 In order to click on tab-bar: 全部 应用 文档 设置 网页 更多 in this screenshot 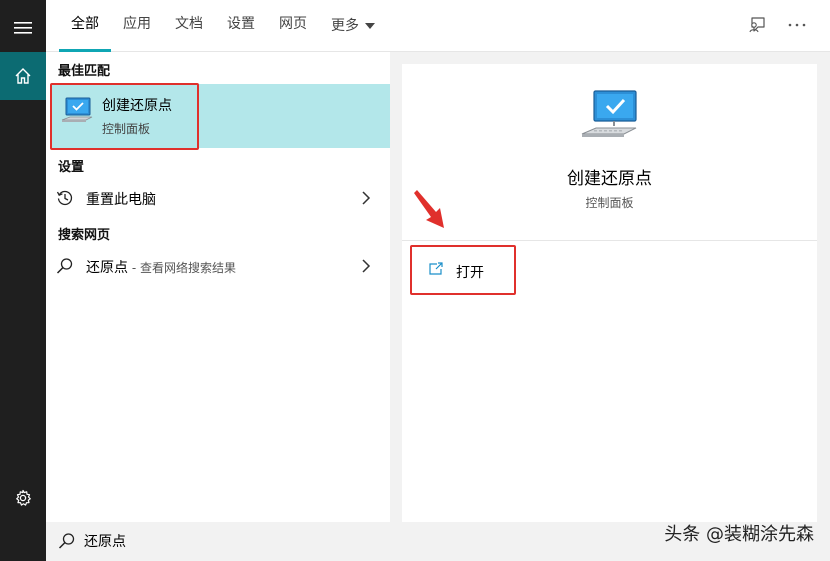, I will do `click(438, 26)`.